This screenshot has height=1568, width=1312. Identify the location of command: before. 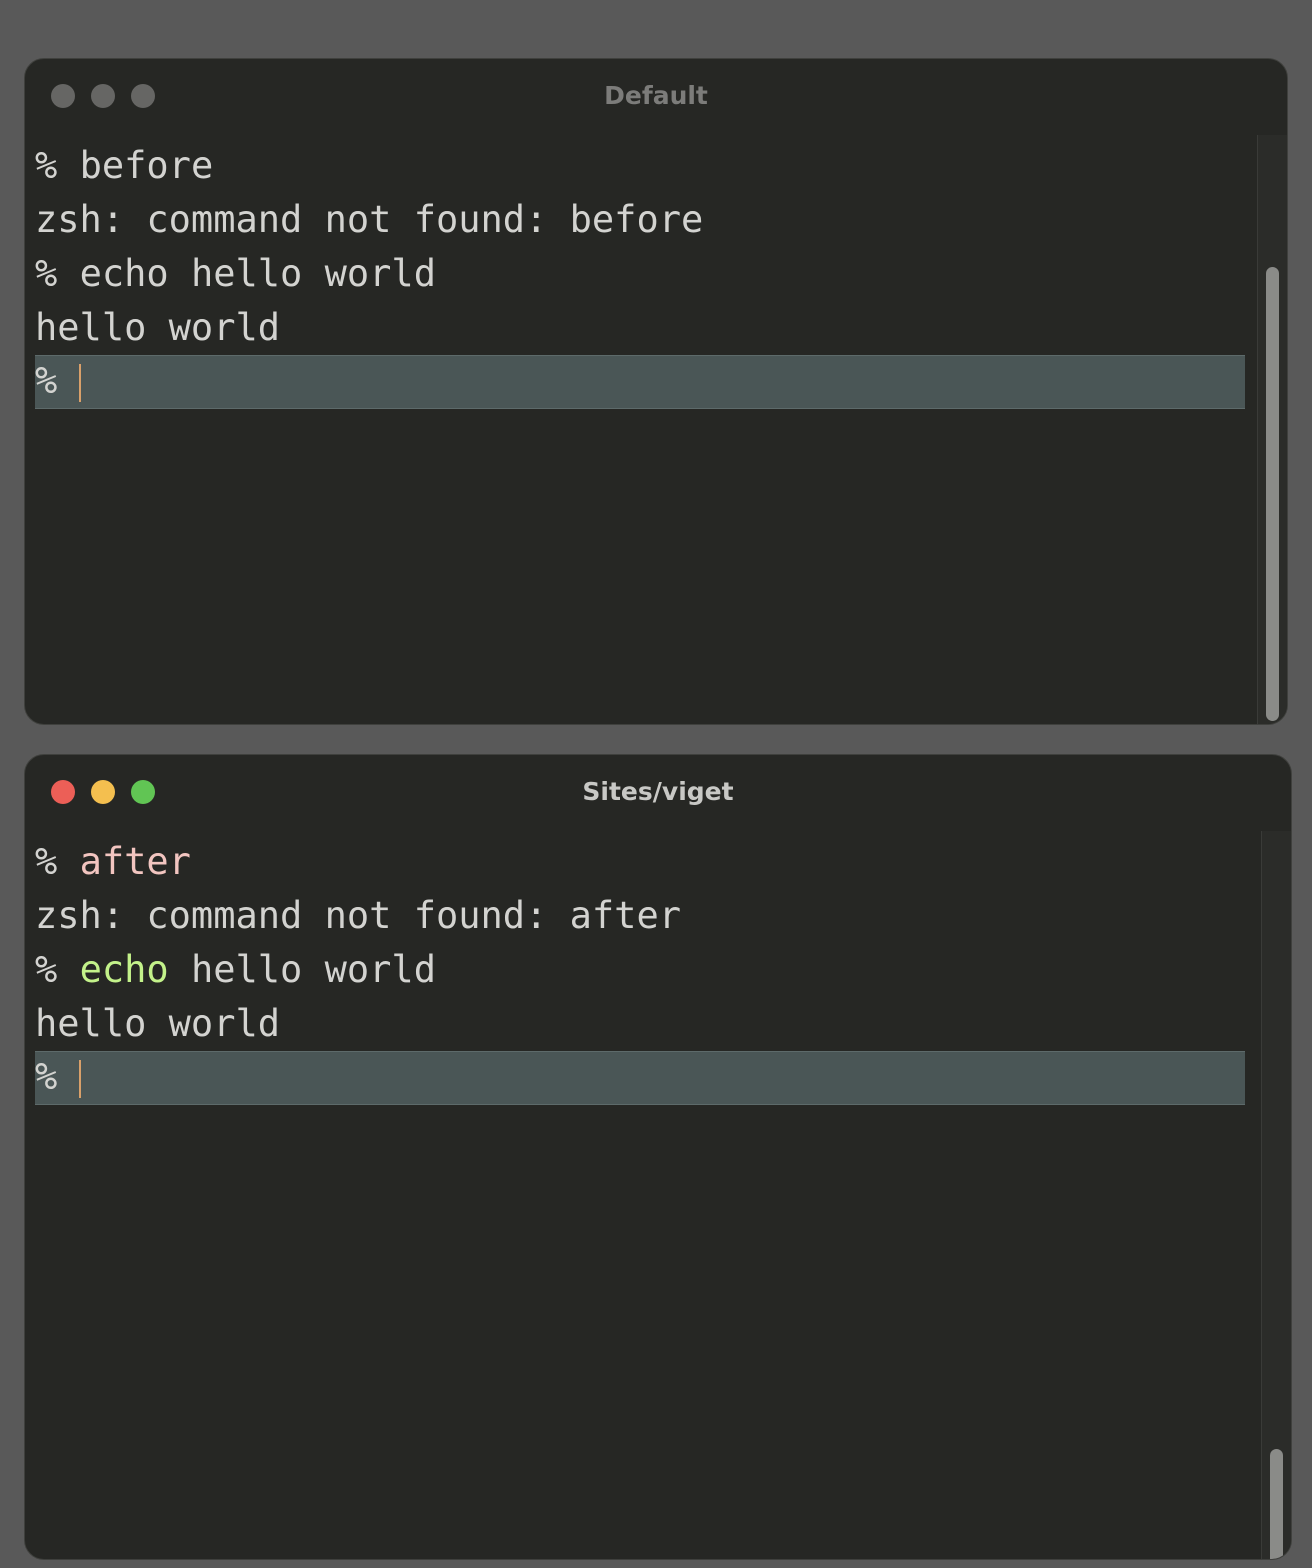
(146, 165).